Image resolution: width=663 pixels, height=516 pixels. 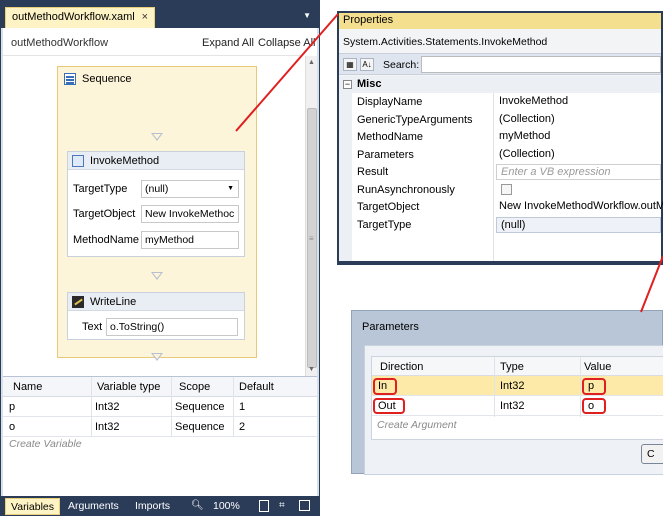 I want to click on property-value: InvokeMethod, so click(x=533, y=101).